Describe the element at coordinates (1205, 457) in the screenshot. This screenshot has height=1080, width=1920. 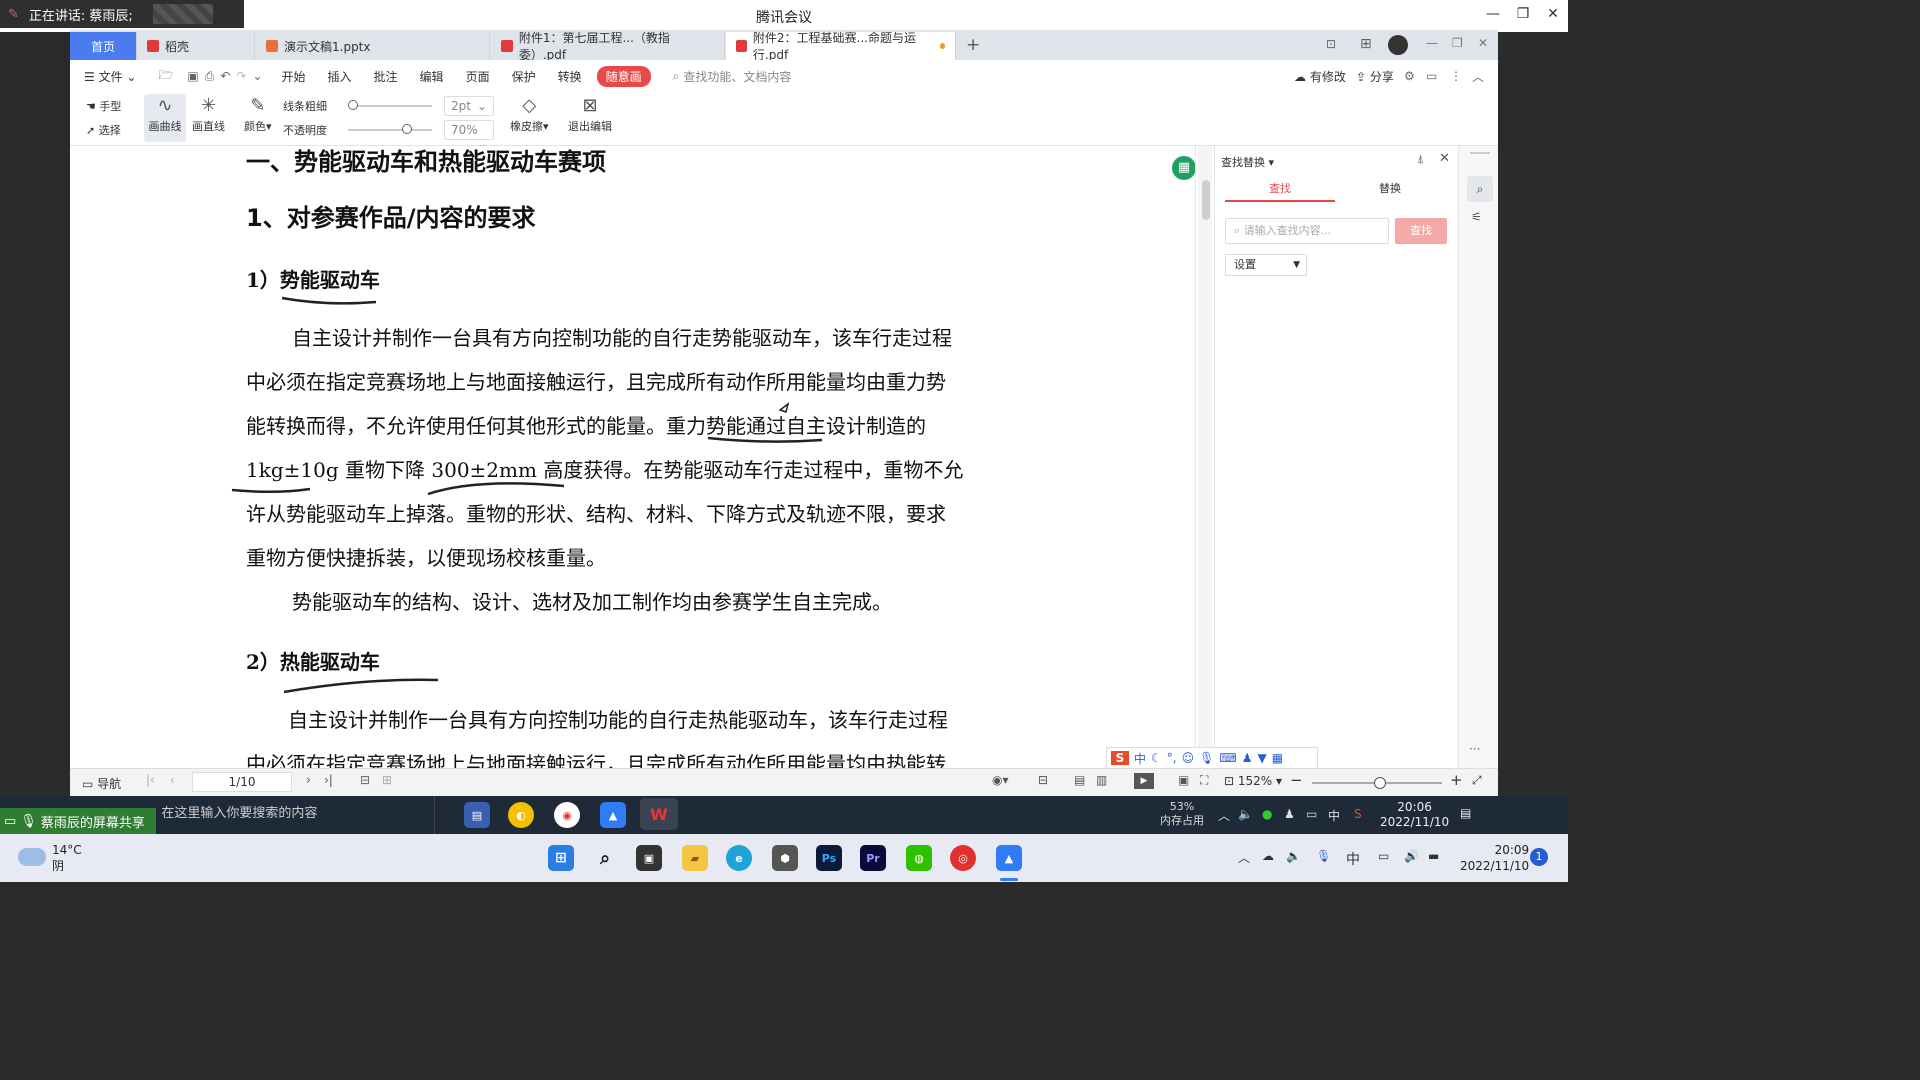
I see `vertical-scrollbar` at that location.